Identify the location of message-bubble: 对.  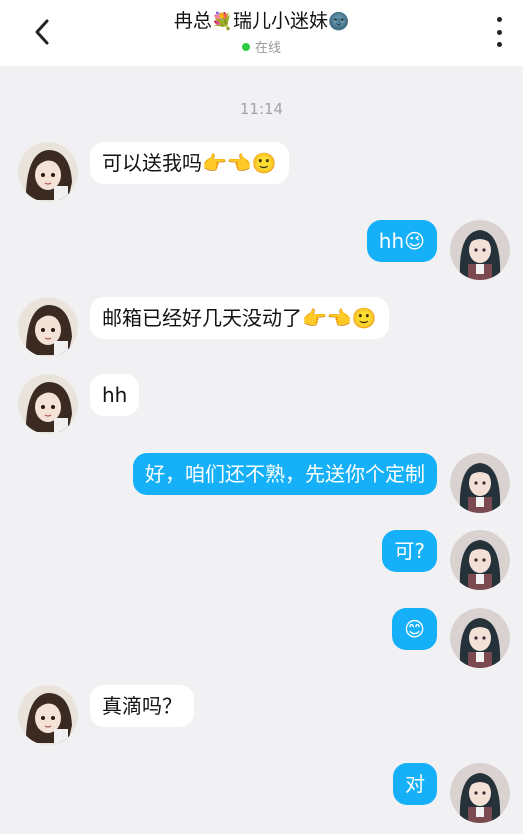
(415, 784).